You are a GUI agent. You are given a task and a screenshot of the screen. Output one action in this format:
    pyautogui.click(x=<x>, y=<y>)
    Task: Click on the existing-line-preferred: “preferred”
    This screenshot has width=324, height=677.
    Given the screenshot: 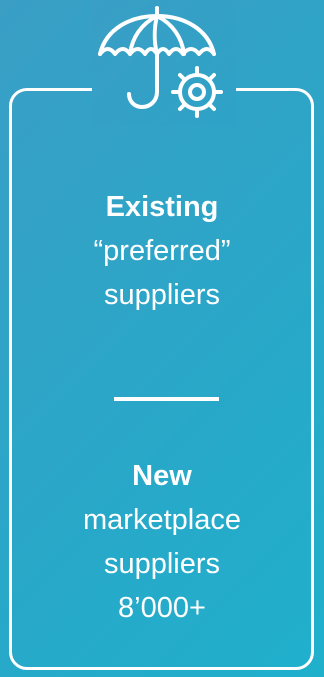 What is the action you would take?
    pyautogui.click(x=162, y=251)
    